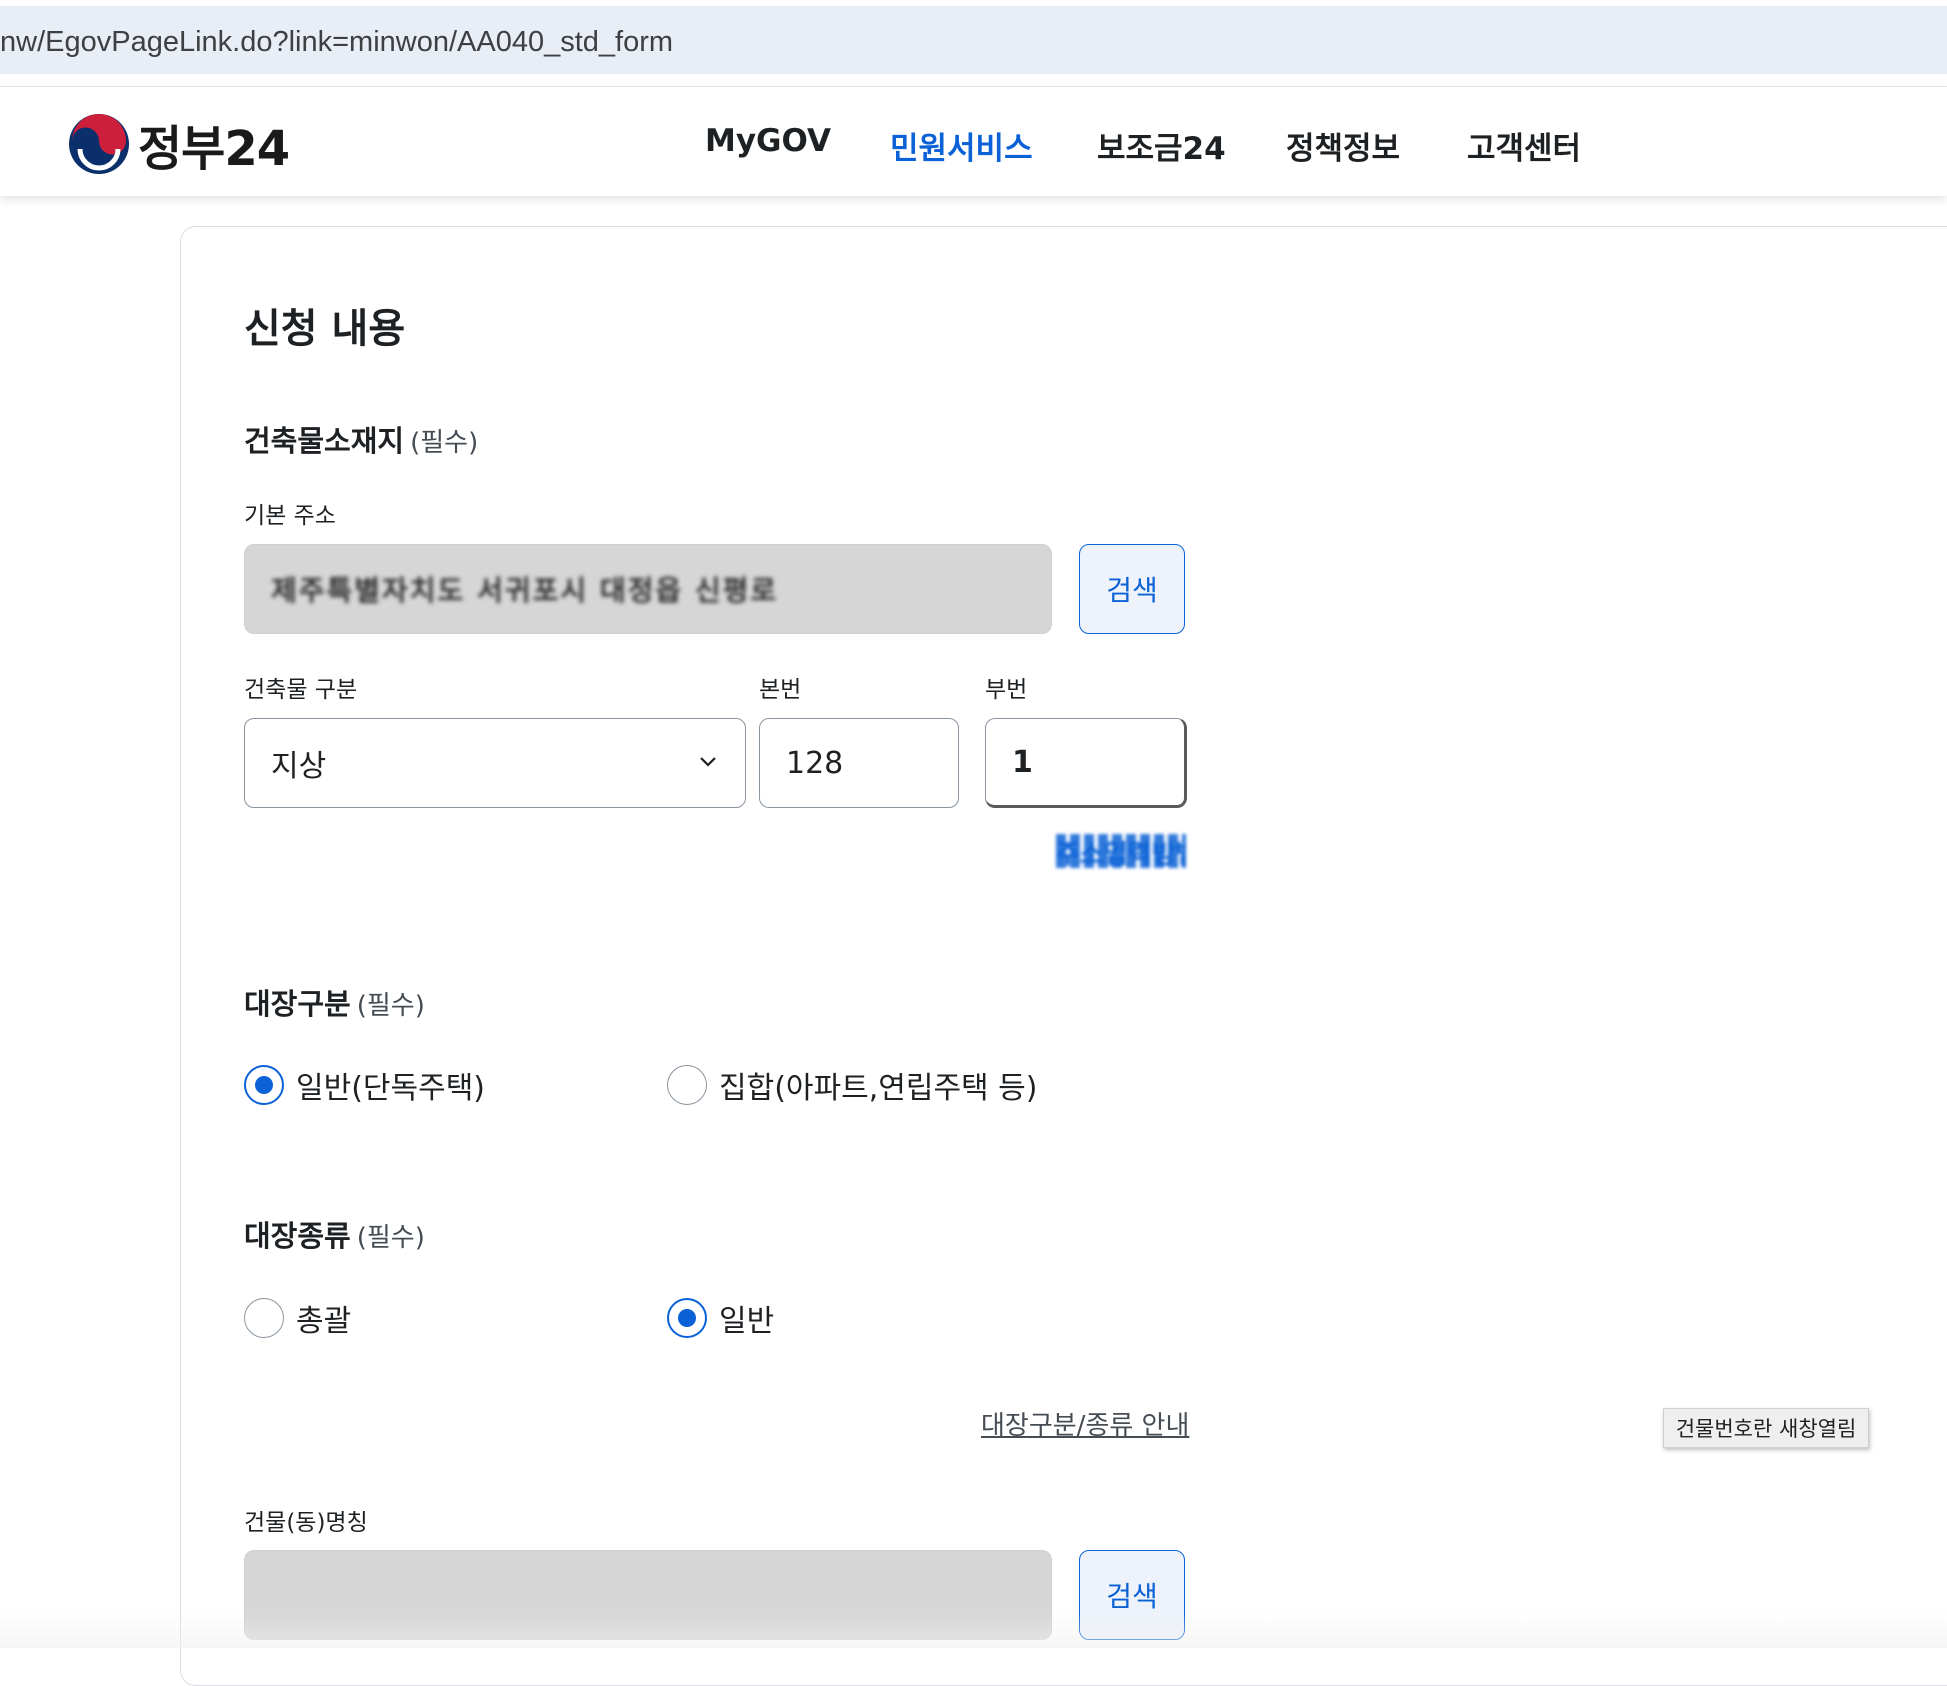 This screenshot has height=1686, width=1947. Describe the element at coordinates (297, 1004) in the screenshot. I see `section-title: 대장구분` at that location.